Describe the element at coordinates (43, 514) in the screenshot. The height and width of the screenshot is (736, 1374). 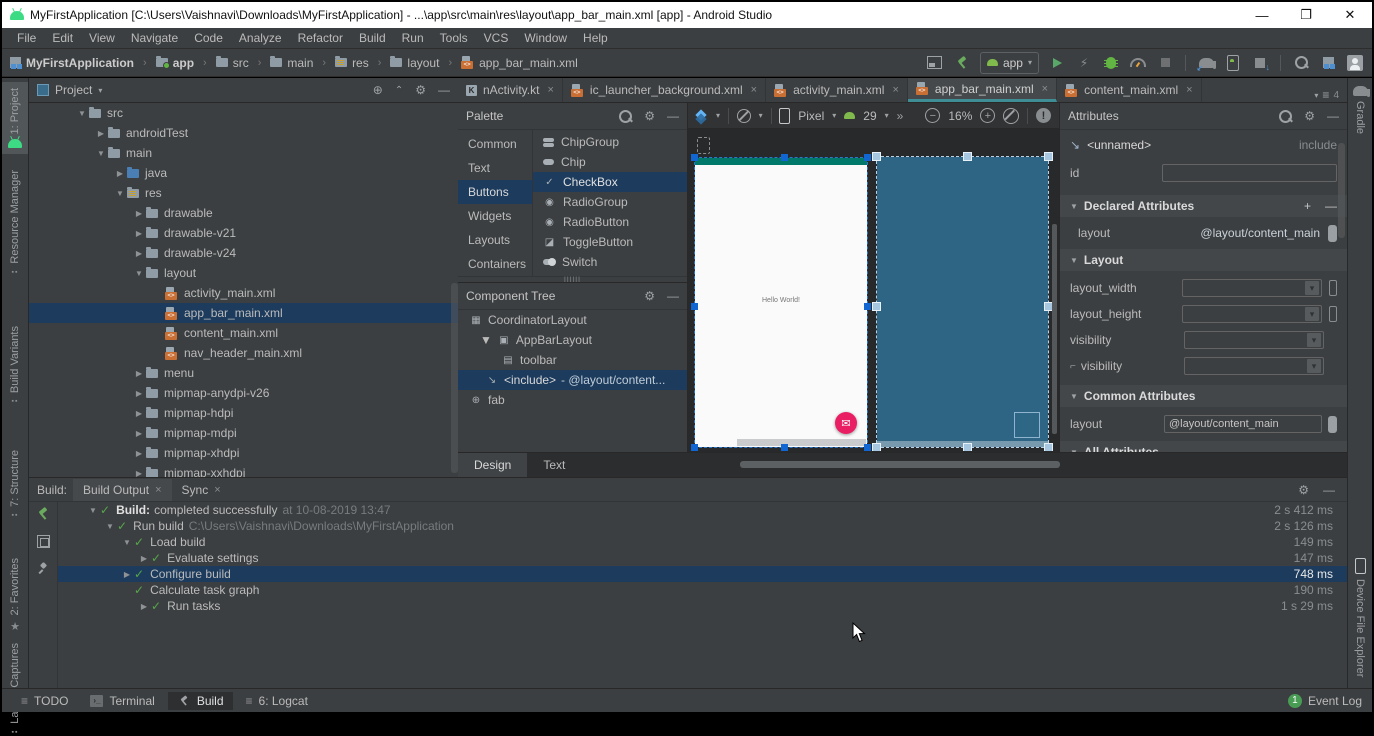
I see `rerun-build-icon` at that location.